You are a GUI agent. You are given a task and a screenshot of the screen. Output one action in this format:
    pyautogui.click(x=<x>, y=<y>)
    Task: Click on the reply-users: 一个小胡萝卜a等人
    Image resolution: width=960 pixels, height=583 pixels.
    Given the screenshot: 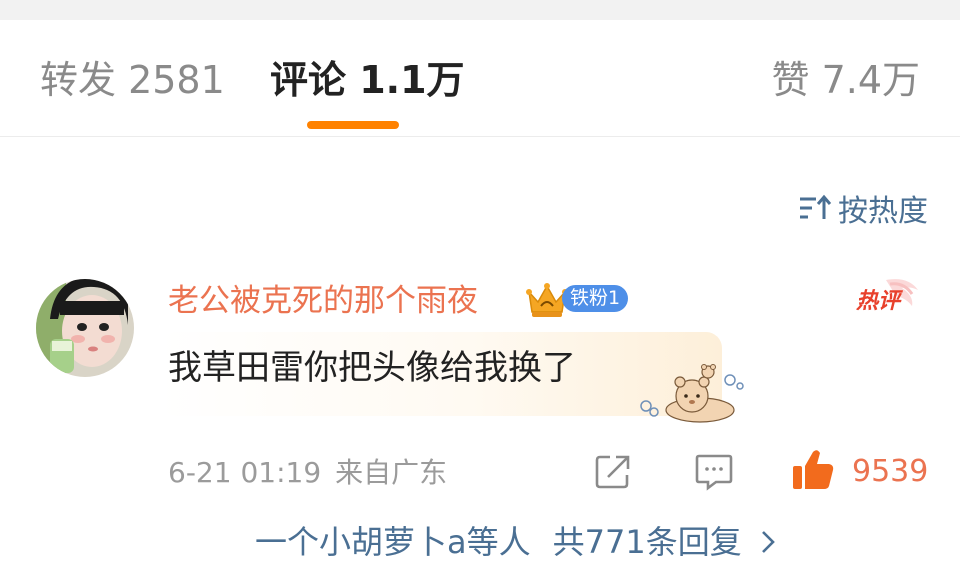 What is the action you would take?
    pyautogui.click(x=393, y=542)
    